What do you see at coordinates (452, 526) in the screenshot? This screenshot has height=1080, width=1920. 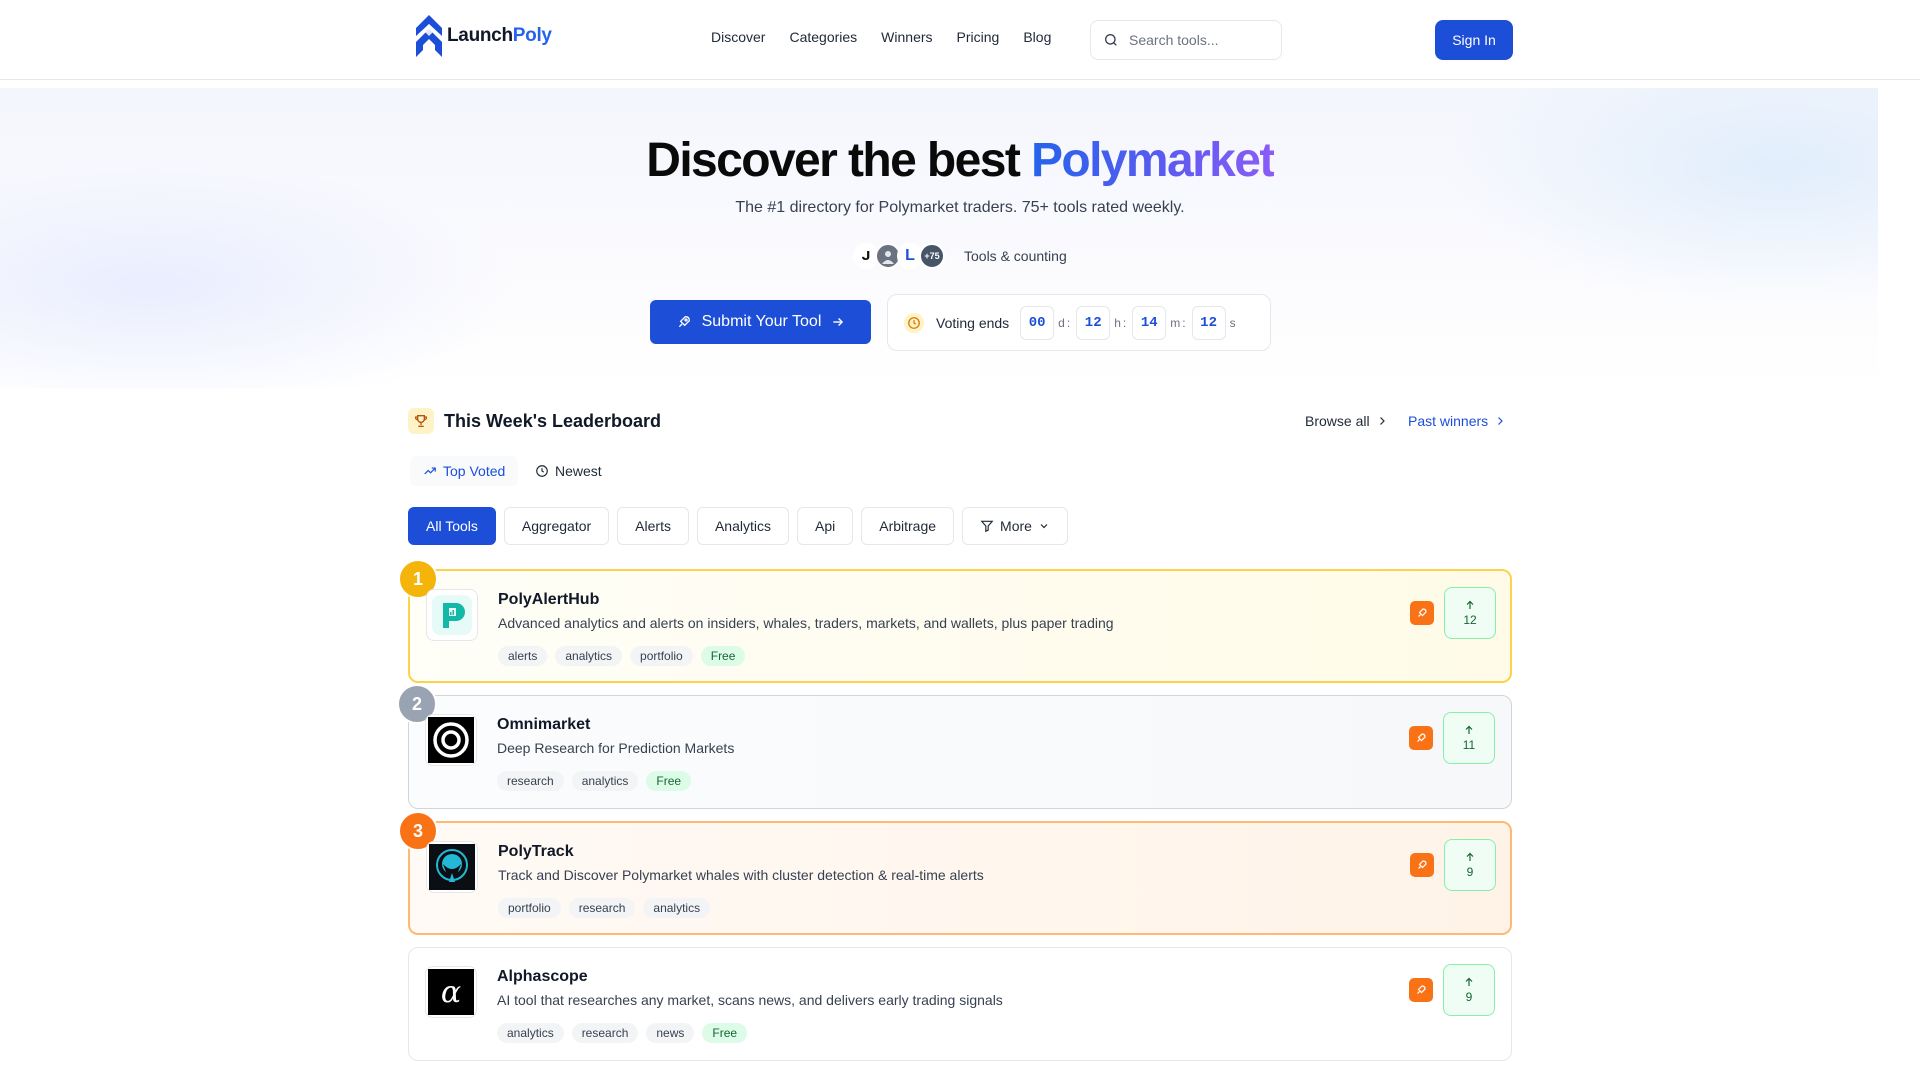 I see `filter-all-tools: All Tools` at bounding box center [452, 526].